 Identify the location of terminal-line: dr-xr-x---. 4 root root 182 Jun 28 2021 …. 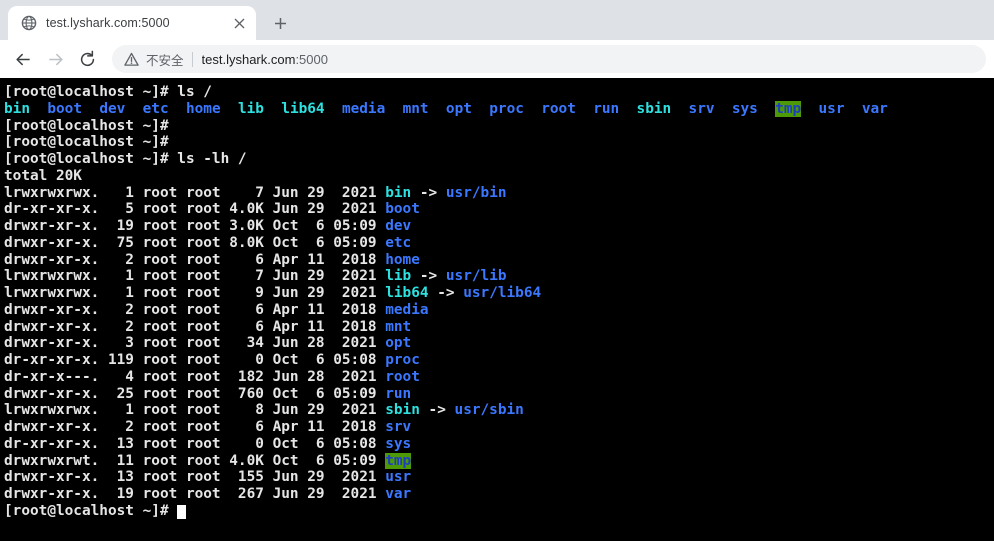
(212, 376).